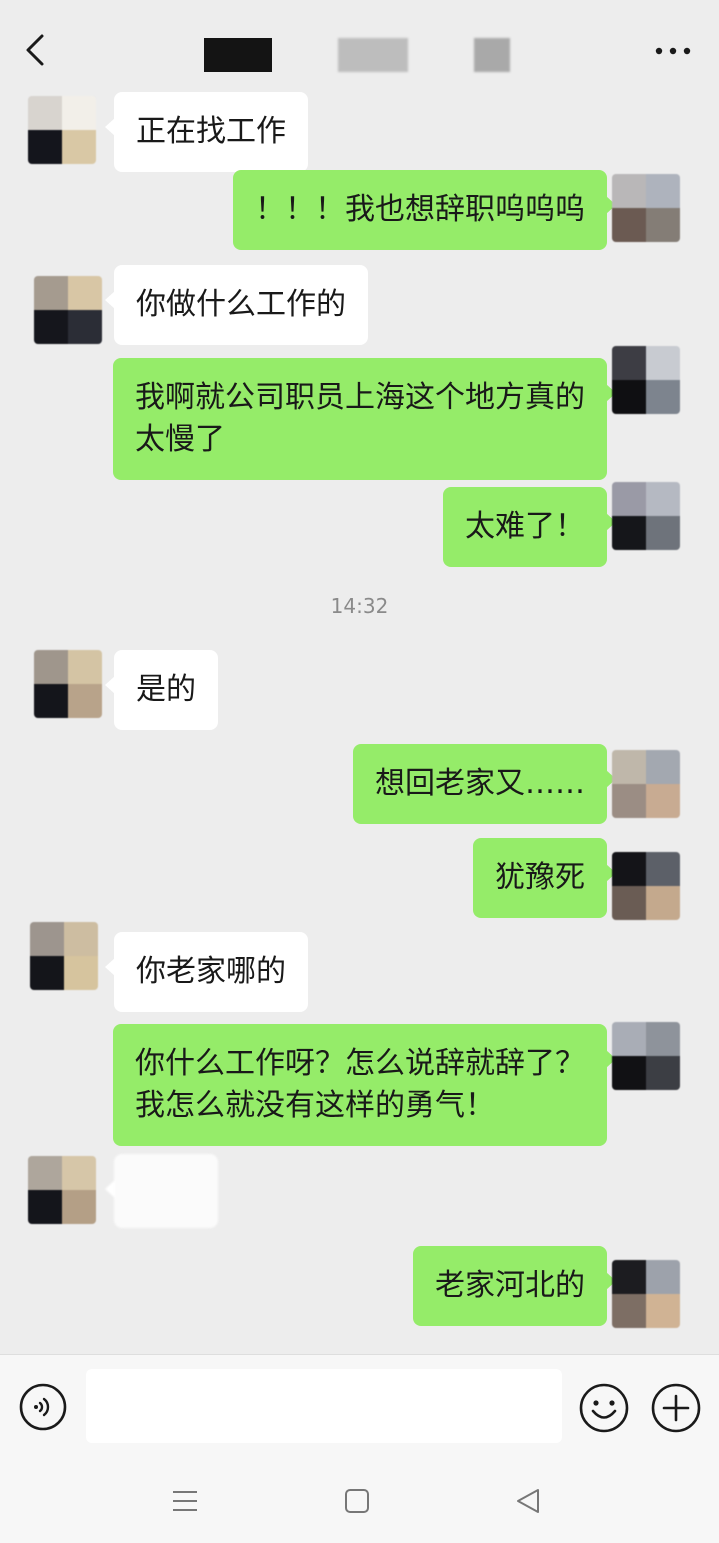 This screenshot has height=1543, width=719. What do you see at coordinates (236, 305) in the screenshot?
I see `incoming-message: 你做什么工作的` at bounding box center [236, 305].